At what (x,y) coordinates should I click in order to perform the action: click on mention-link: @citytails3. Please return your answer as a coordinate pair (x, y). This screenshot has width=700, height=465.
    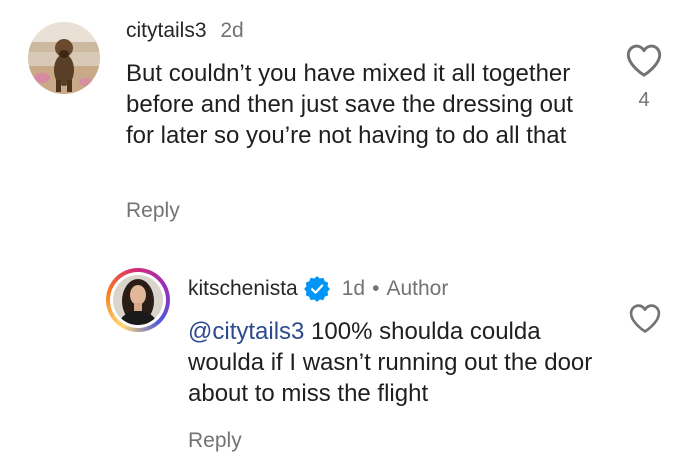
    Looking at the image, I should click on (246, 331).